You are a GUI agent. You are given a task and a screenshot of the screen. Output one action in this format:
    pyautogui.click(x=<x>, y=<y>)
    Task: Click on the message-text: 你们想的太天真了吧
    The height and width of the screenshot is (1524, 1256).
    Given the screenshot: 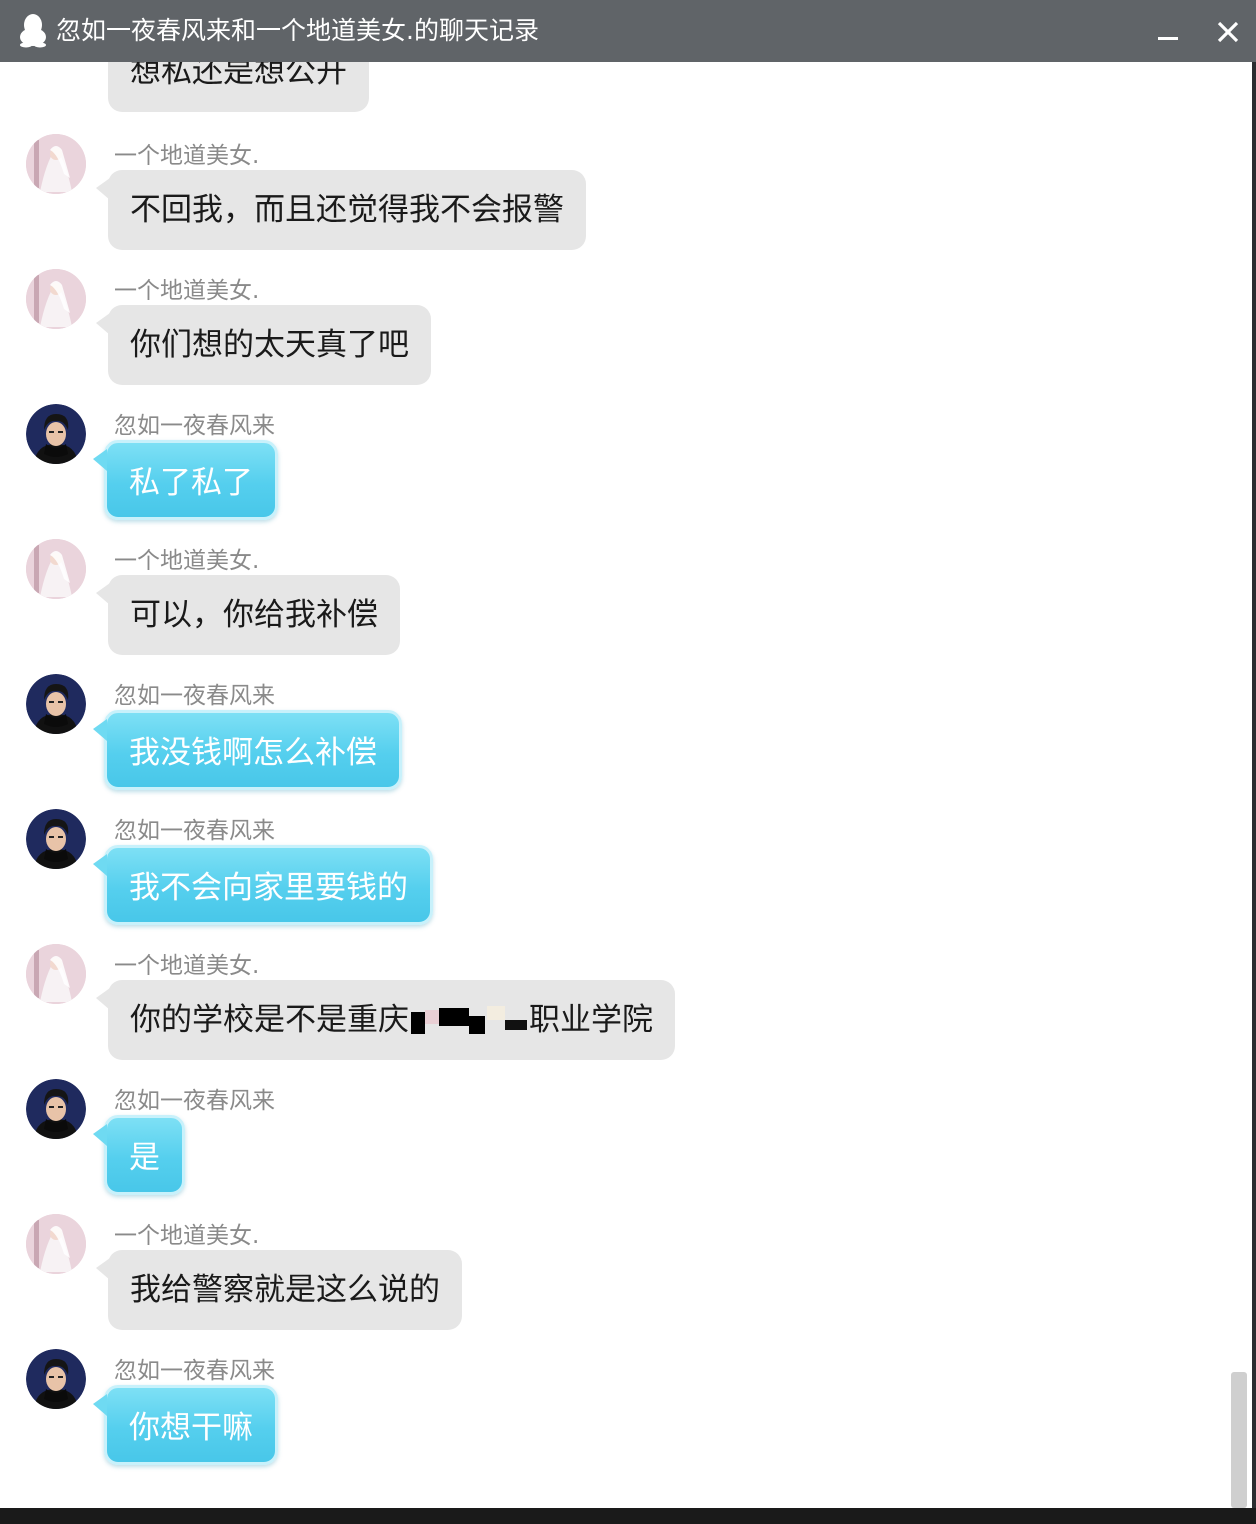 What is the action you would take?
    pyautogui.click(x=269, y=345)
    